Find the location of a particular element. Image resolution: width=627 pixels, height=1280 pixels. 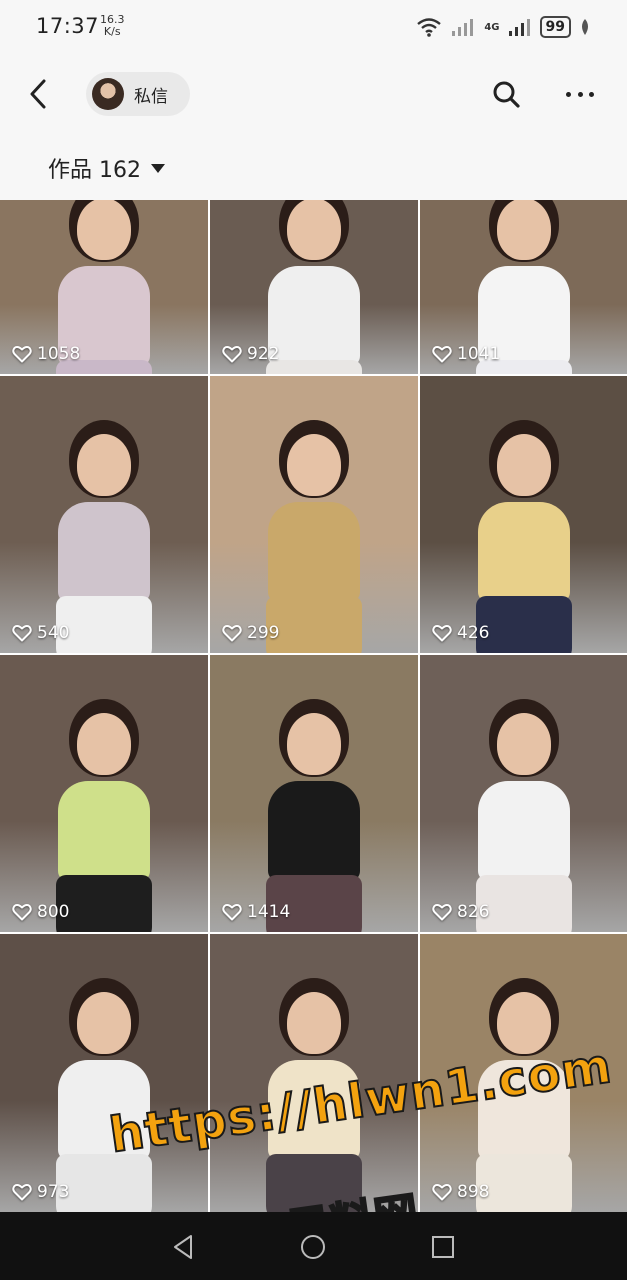

status-time: 17:37 is located at coordinates (68, 26).